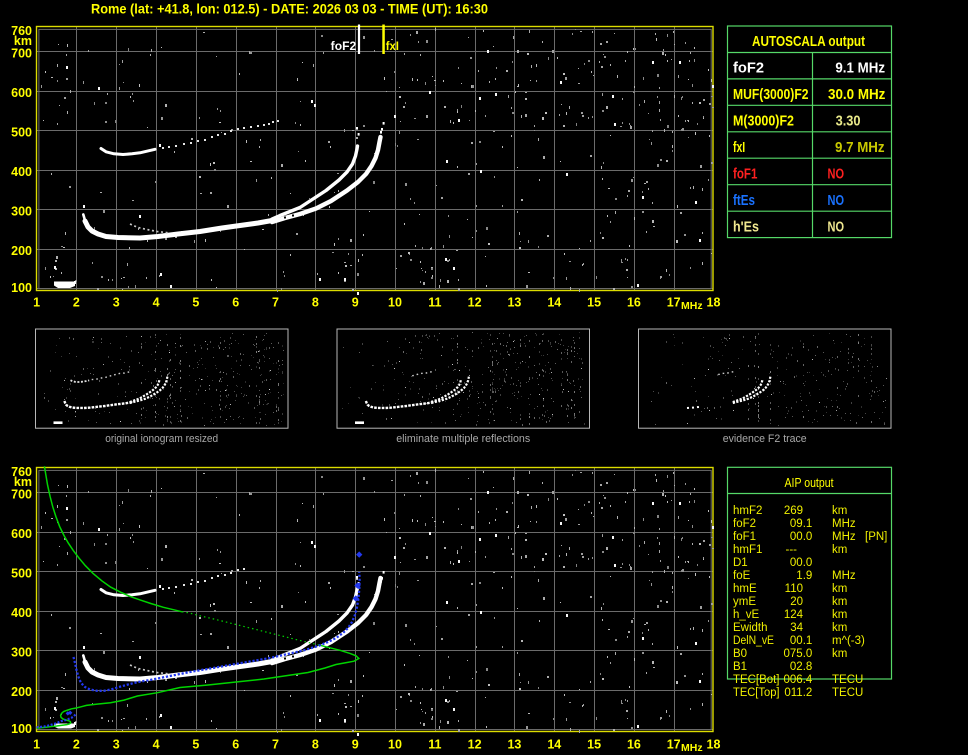 This screenshot has height=755, width=968. What do you see at coordinates (801, 641) in the screenshot?
I see `svg-text: 00.1` at bounding box center [801, 641].